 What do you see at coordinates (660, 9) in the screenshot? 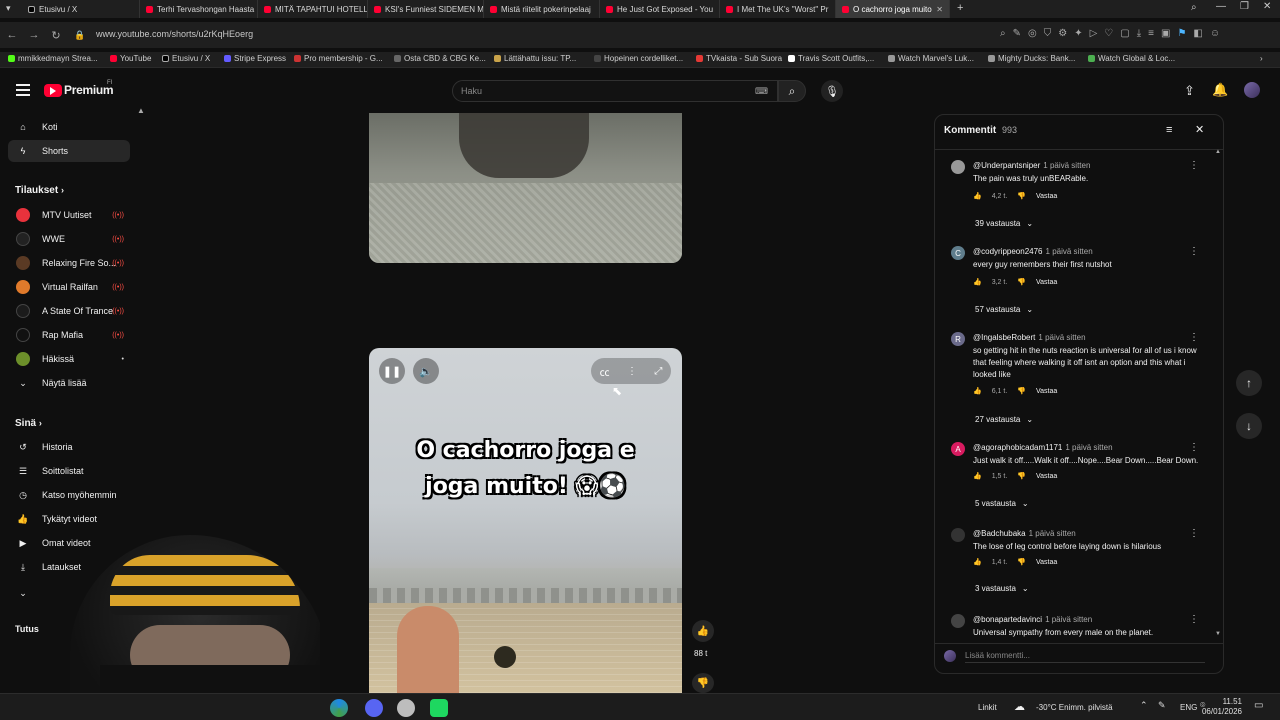
I see `tab: He Just Got Exposed - You` at bounding box center [660, 9].